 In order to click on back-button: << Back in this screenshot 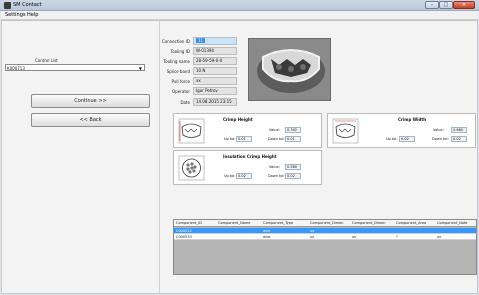, I will do `click(90, 120)`.